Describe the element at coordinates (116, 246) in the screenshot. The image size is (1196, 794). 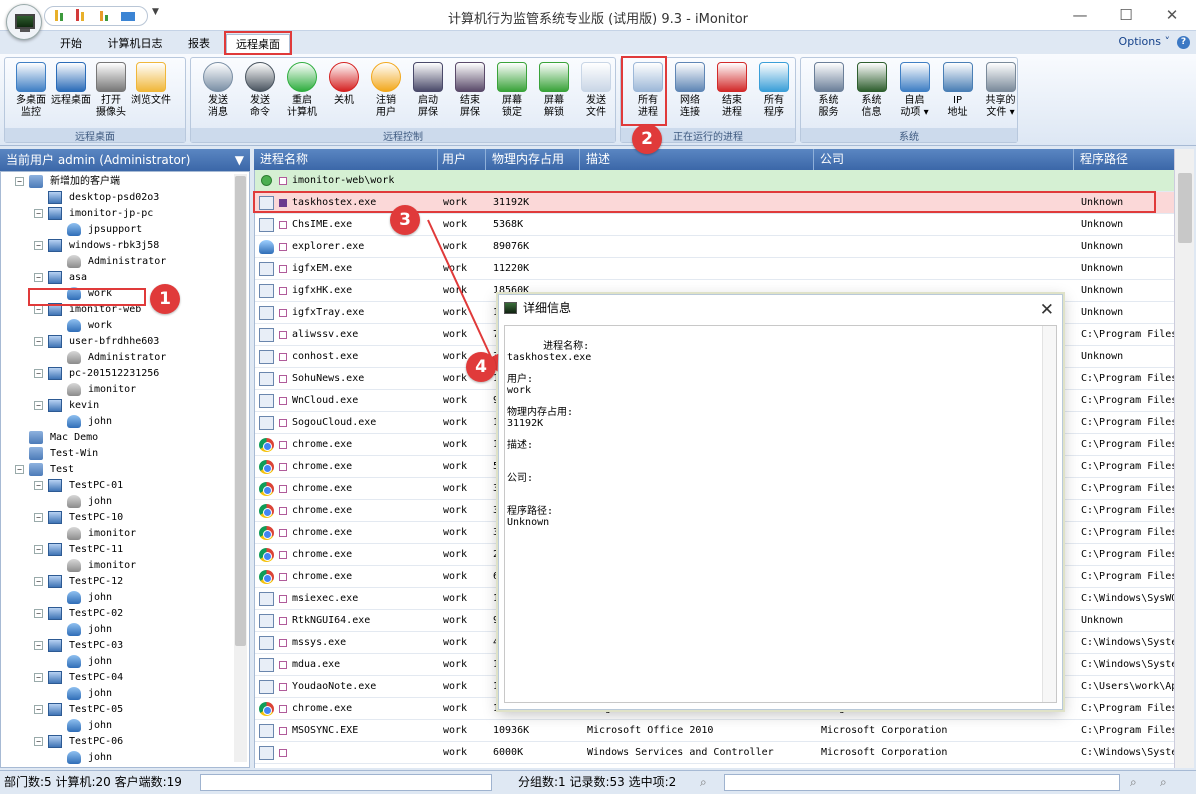
I see `tree-node: − windows-rbk3j58` at that location.